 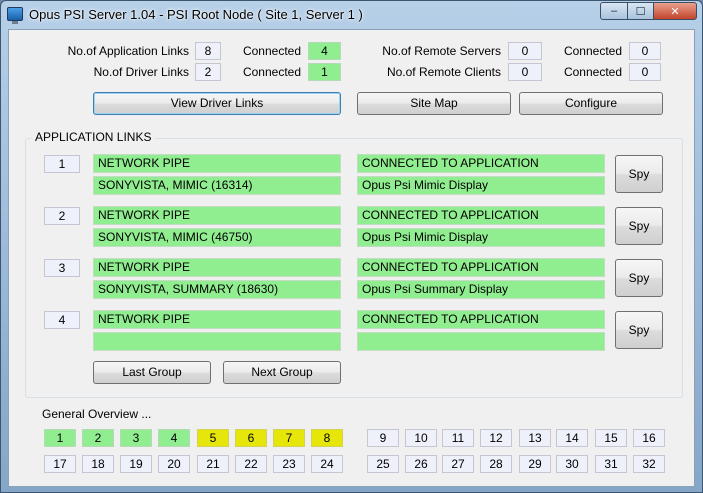 I want to click on link-number: 2, so click(x=62, y=216).